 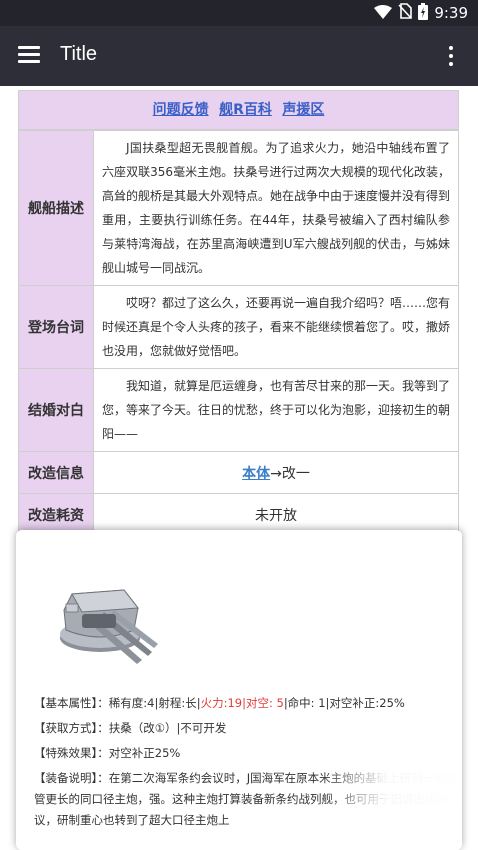 What do you see at coordinates (423, 13) in the screenshot?
I see `battery-charging-icon` at bounding box center [423, 13].